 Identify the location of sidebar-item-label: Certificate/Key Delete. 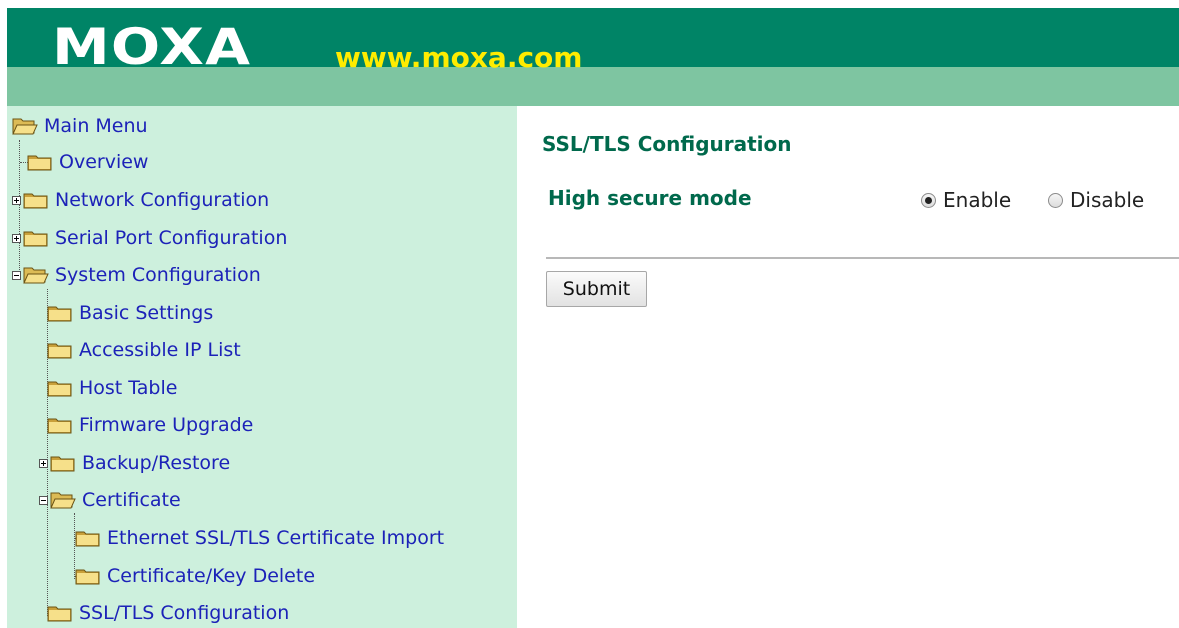
(211, 576).